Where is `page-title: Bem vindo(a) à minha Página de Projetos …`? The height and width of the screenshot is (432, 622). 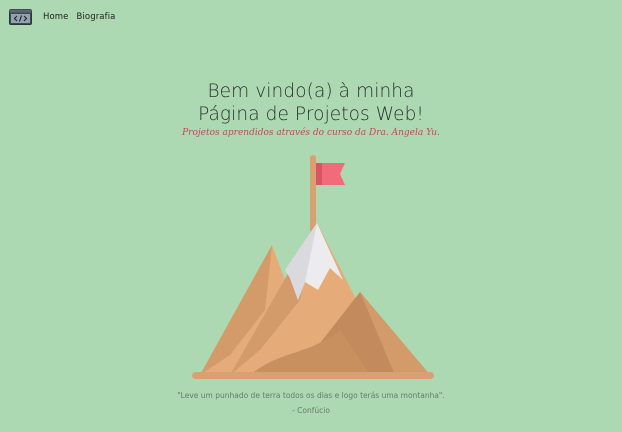 page-title: Bem vindo(a) à minha Página de Projetos … is located at coordinates (311, 103).